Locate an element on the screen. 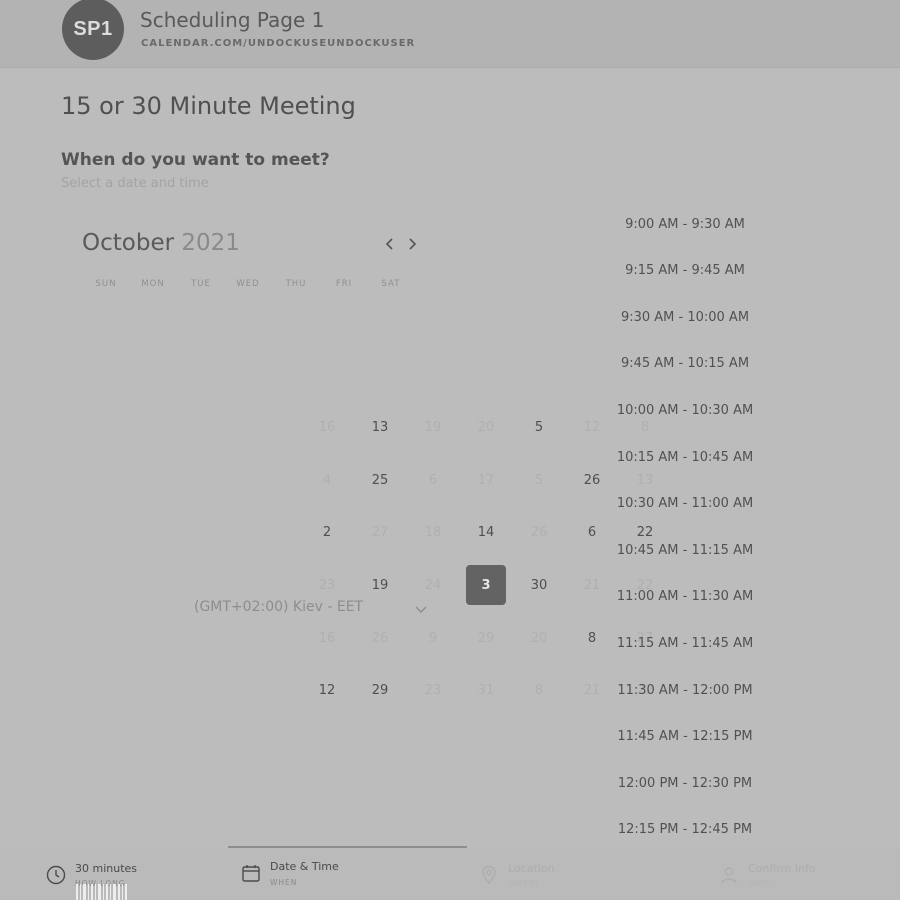  section-subtitle: Select a date and time is located at coordinates (135, 183).